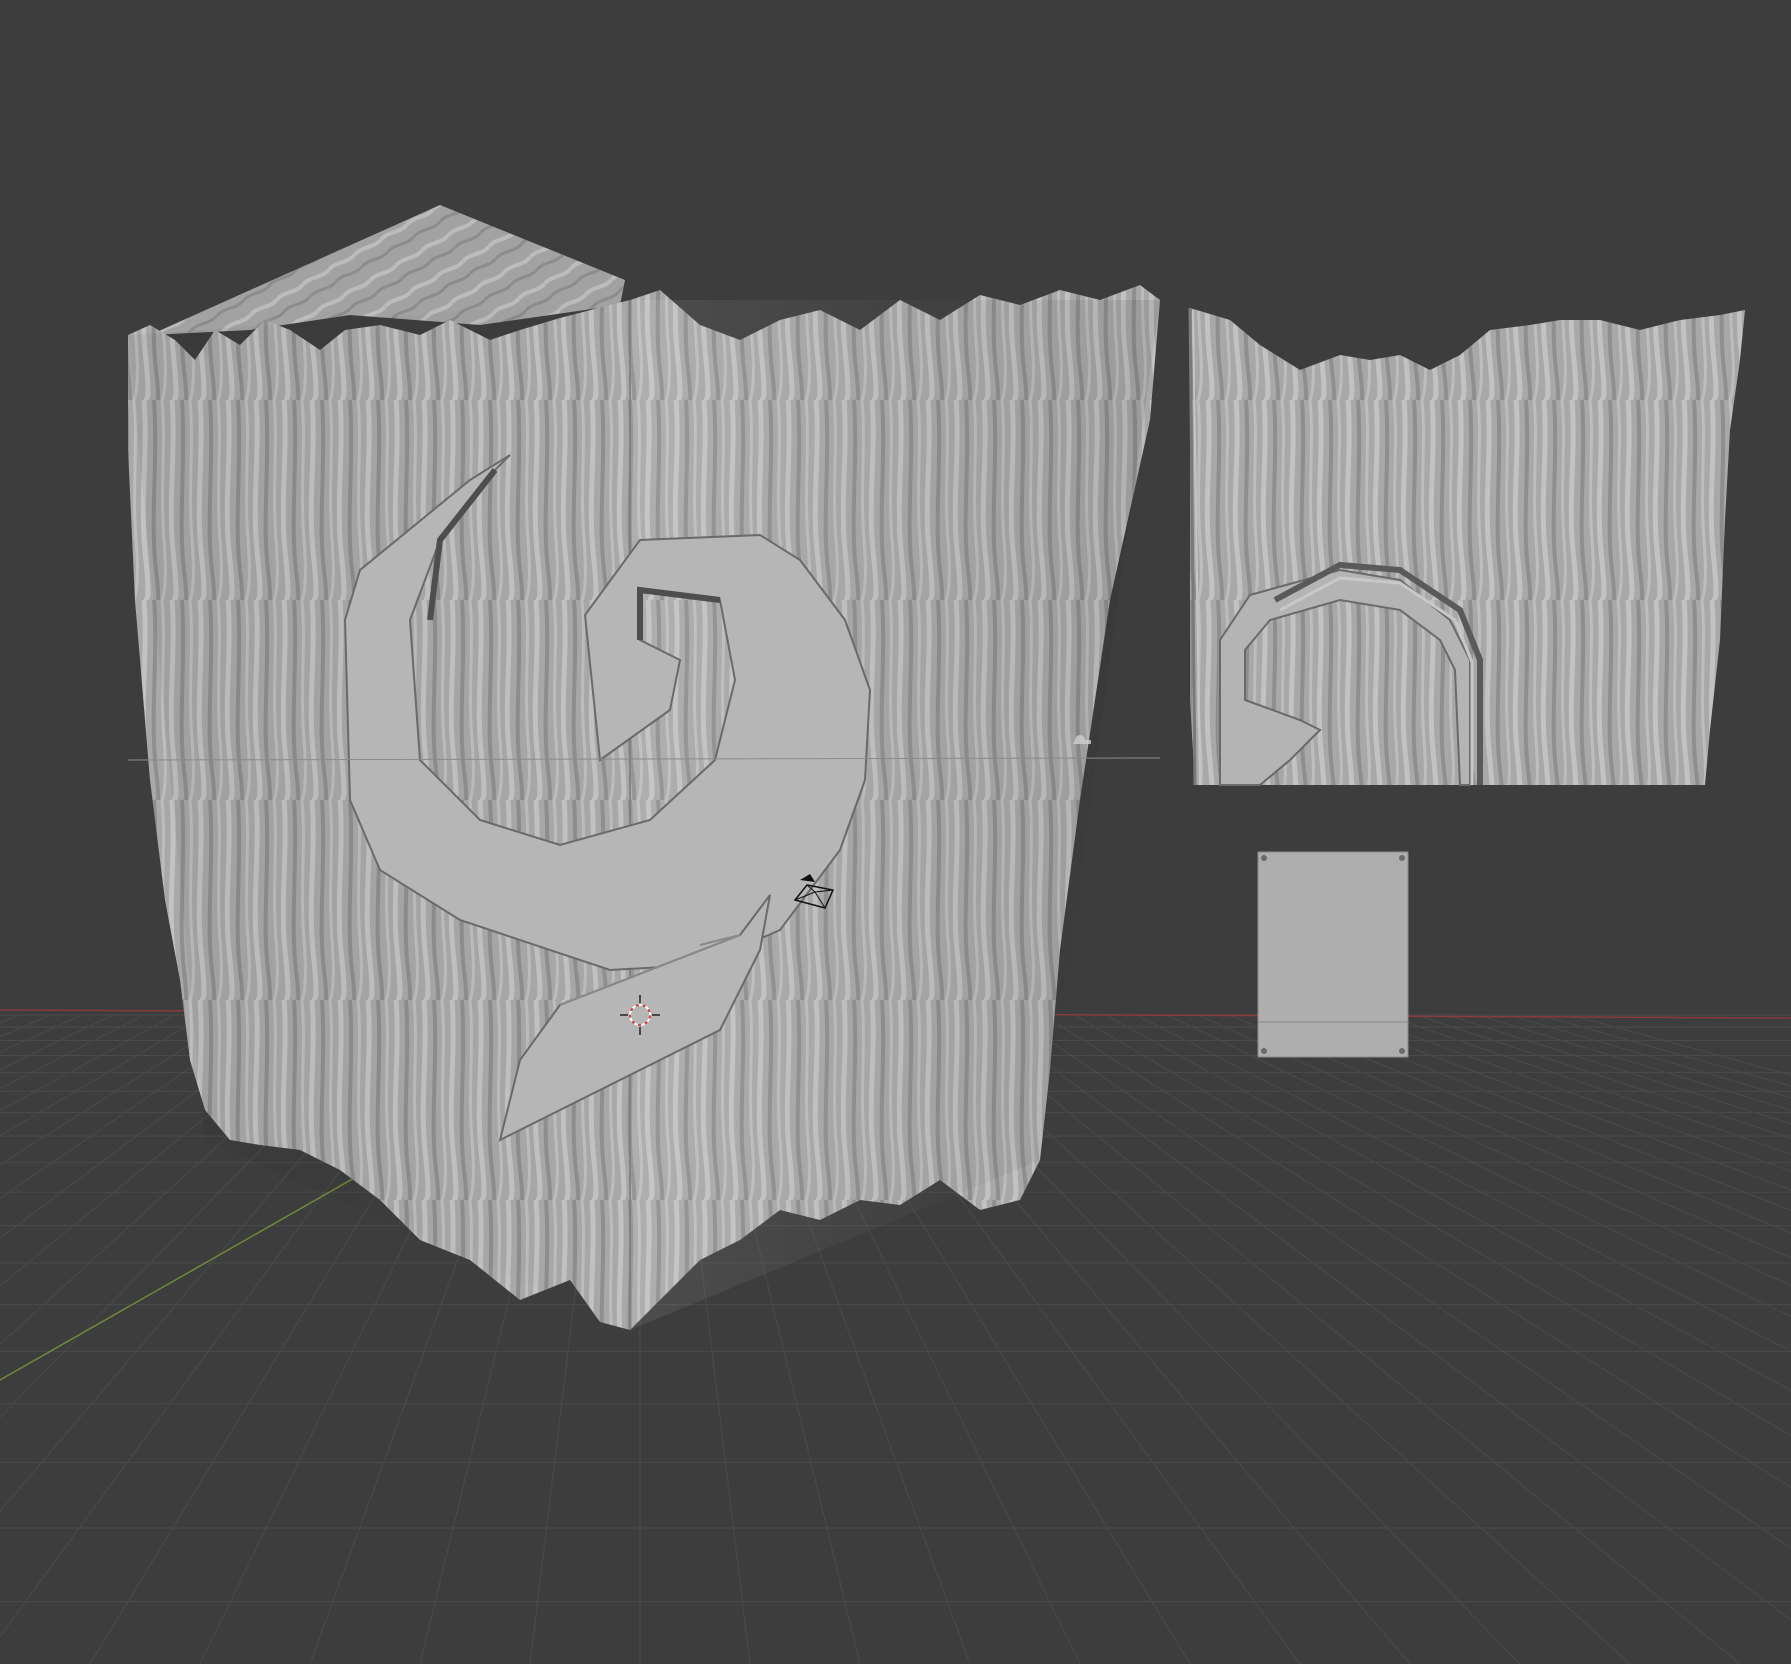  Describe the element at coordinates (1333, 954) in the screenshot. I see `blank-panel-small` at that location.